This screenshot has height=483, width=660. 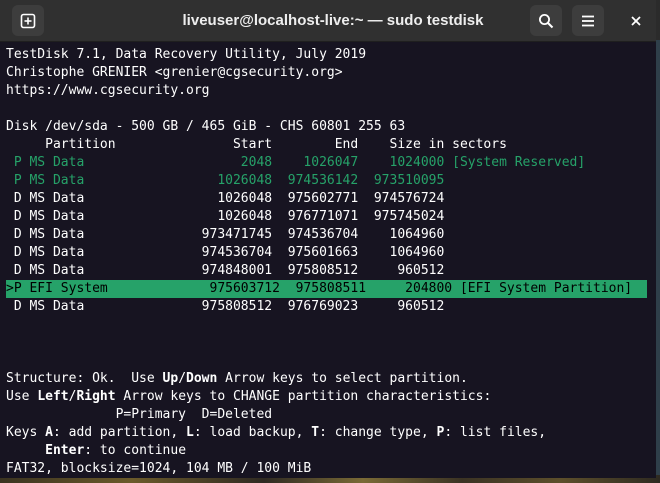 I want to click on help-text: : change type,, so click(x=378, y=432).